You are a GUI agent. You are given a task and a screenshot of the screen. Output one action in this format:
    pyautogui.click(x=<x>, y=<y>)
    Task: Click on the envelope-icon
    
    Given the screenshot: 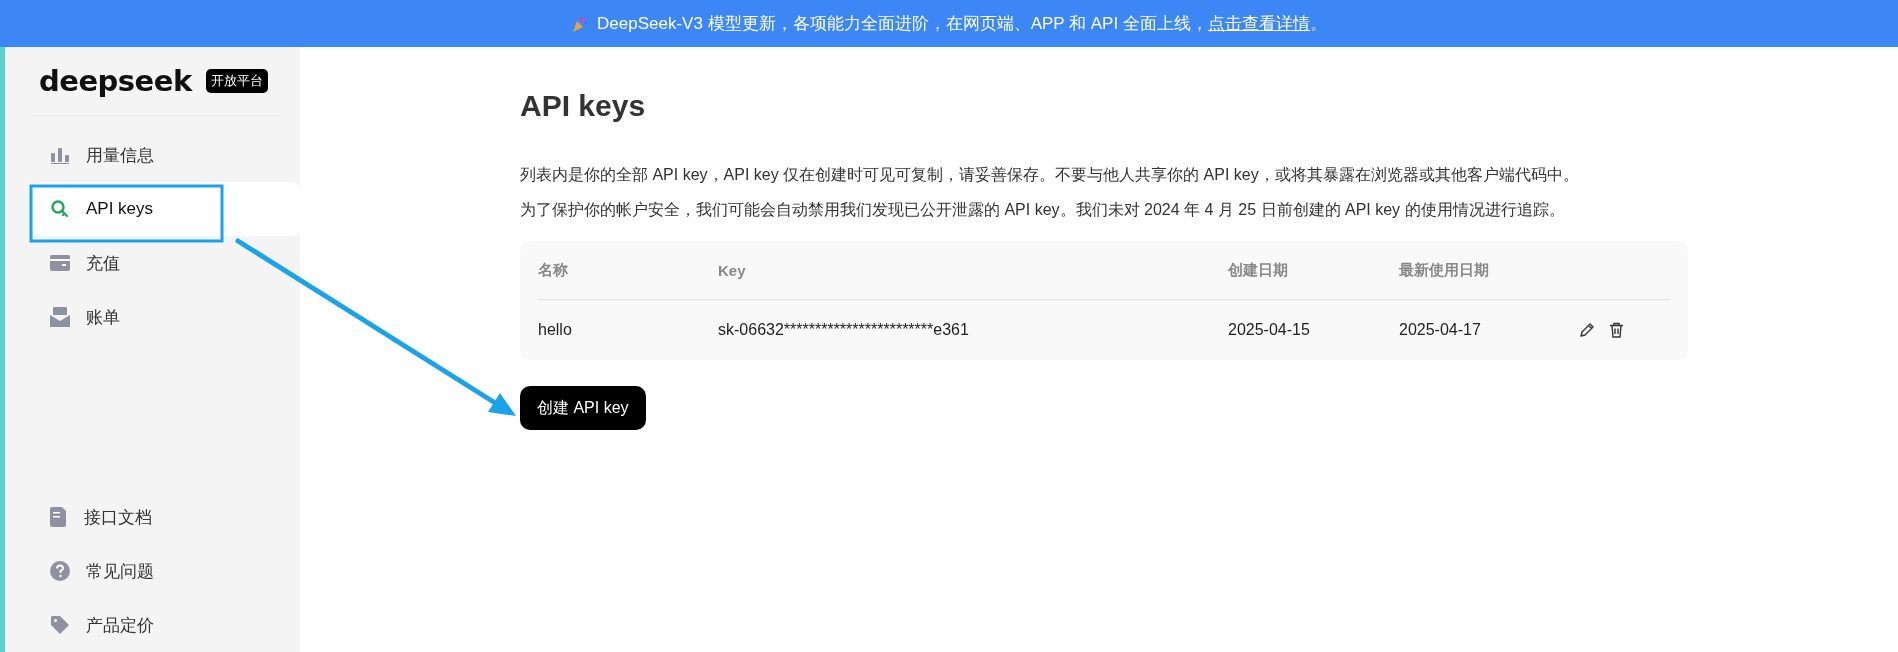 What is the action you would take?
    pyautogui.click(x=60, y=317)
    